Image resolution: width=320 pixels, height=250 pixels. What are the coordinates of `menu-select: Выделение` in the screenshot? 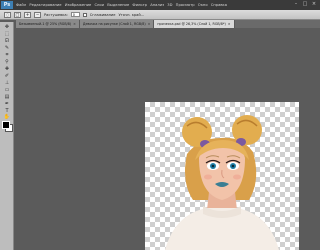 It's located at (118, 5).